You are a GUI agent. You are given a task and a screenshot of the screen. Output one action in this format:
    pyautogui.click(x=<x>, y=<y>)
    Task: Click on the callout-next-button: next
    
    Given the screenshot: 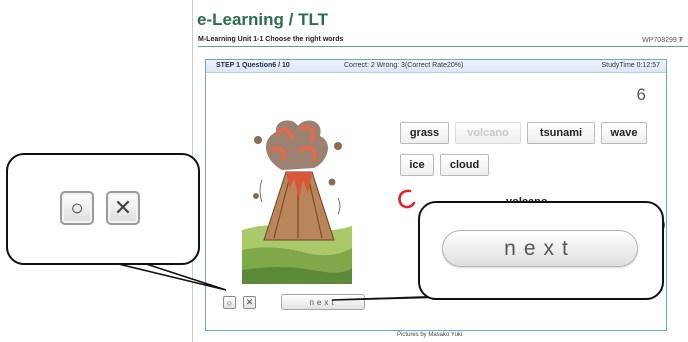 What is the action you would take?
    pyautogui.click(x=541, y=250)
    